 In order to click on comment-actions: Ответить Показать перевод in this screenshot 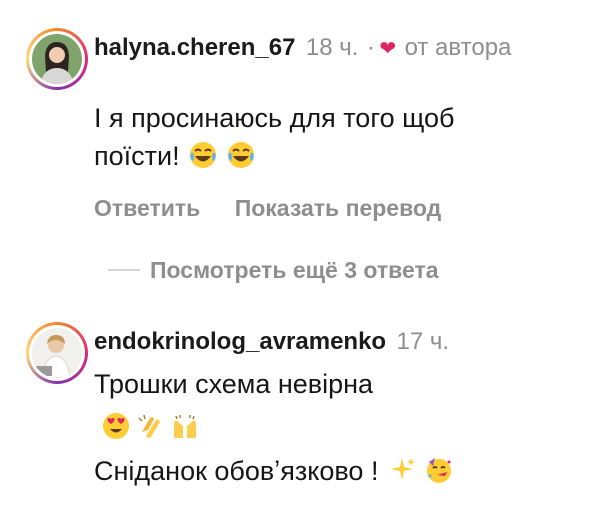, I will do `click(267, 208)`.